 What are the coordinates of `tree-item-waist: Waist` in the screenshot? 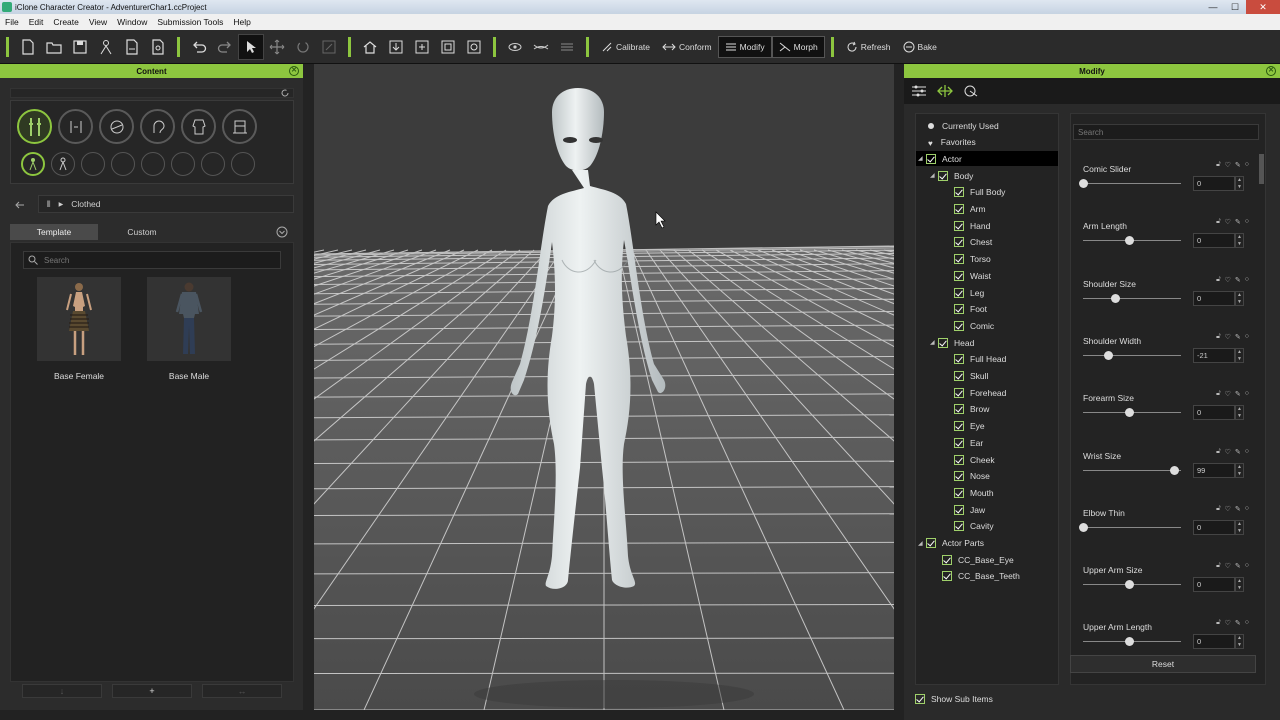 It's located at (972, 275).